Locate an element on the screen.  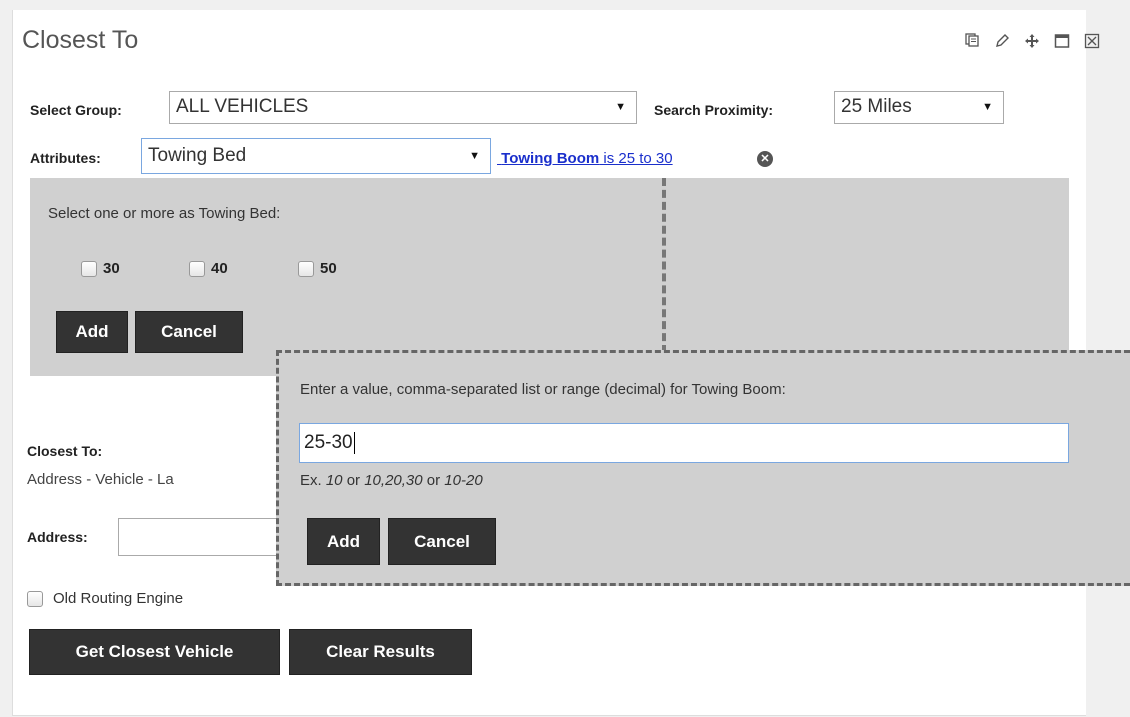
copy-icon is located at coordinates (972, 41).